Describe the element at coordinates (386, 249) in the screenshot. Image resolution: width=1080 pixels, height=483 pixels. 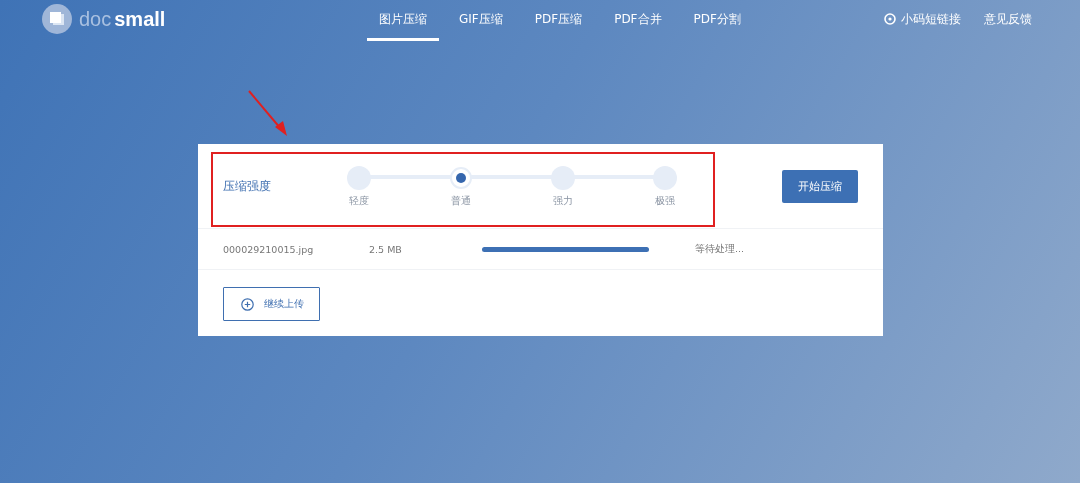
I see `file-size: 2.5 MB` at that location.